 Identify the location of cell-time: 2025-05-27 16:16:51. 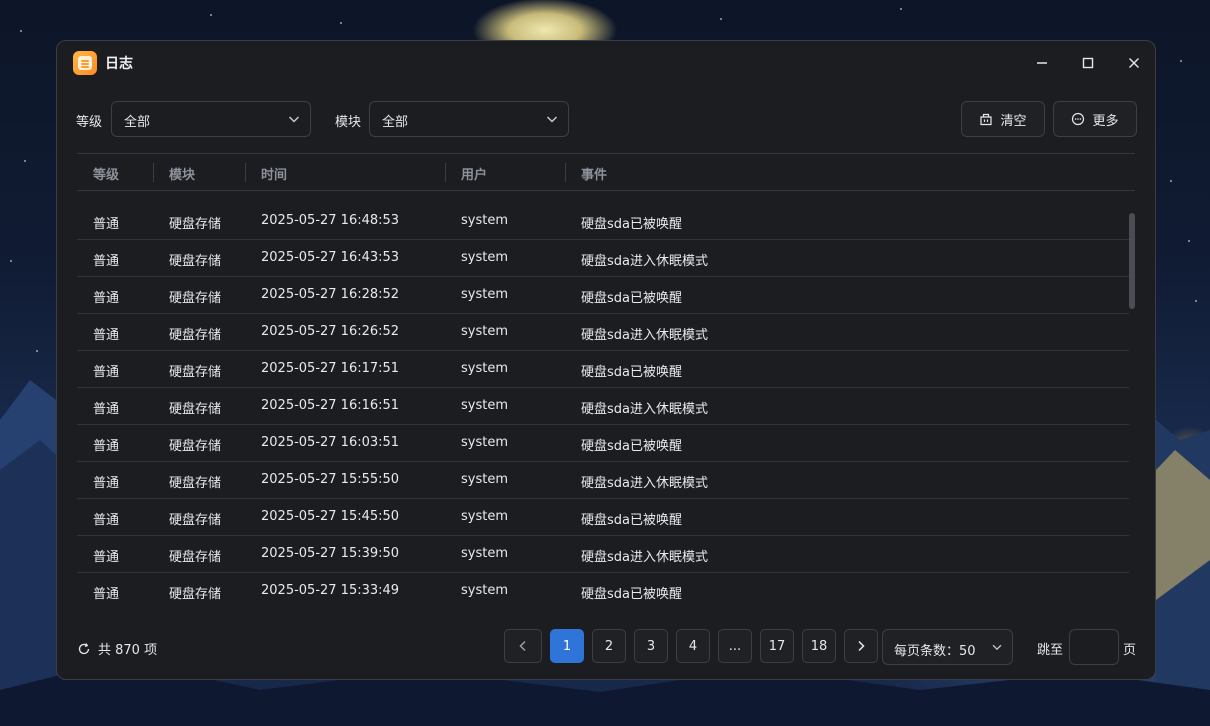
(330, 405).